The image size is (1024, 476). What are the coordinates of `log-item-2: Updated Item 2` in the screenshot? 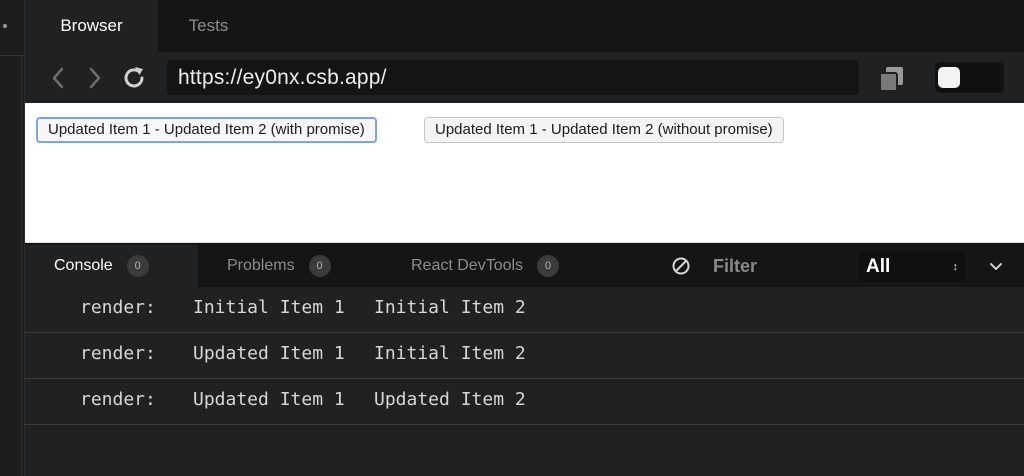 It's located at (450, 399).